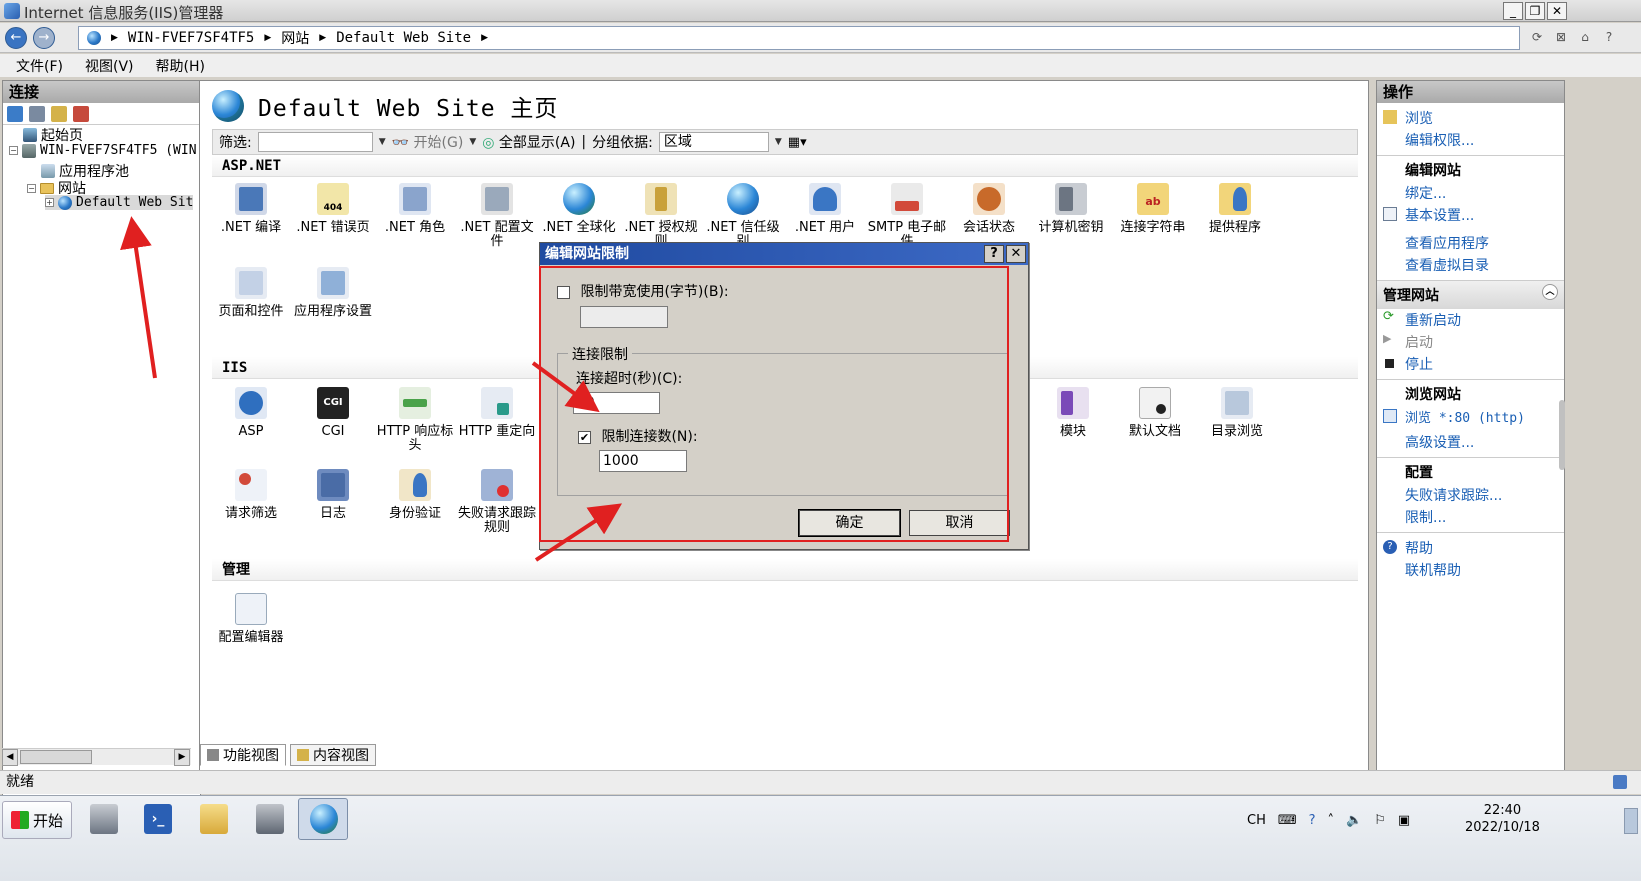 The width and height of the screenshot is (1641, 881). What do you see at coordinates (403, 38) in the screenshot?
I see `breadcrumb-site: Default Web Site` at bounding box center [403, 38].